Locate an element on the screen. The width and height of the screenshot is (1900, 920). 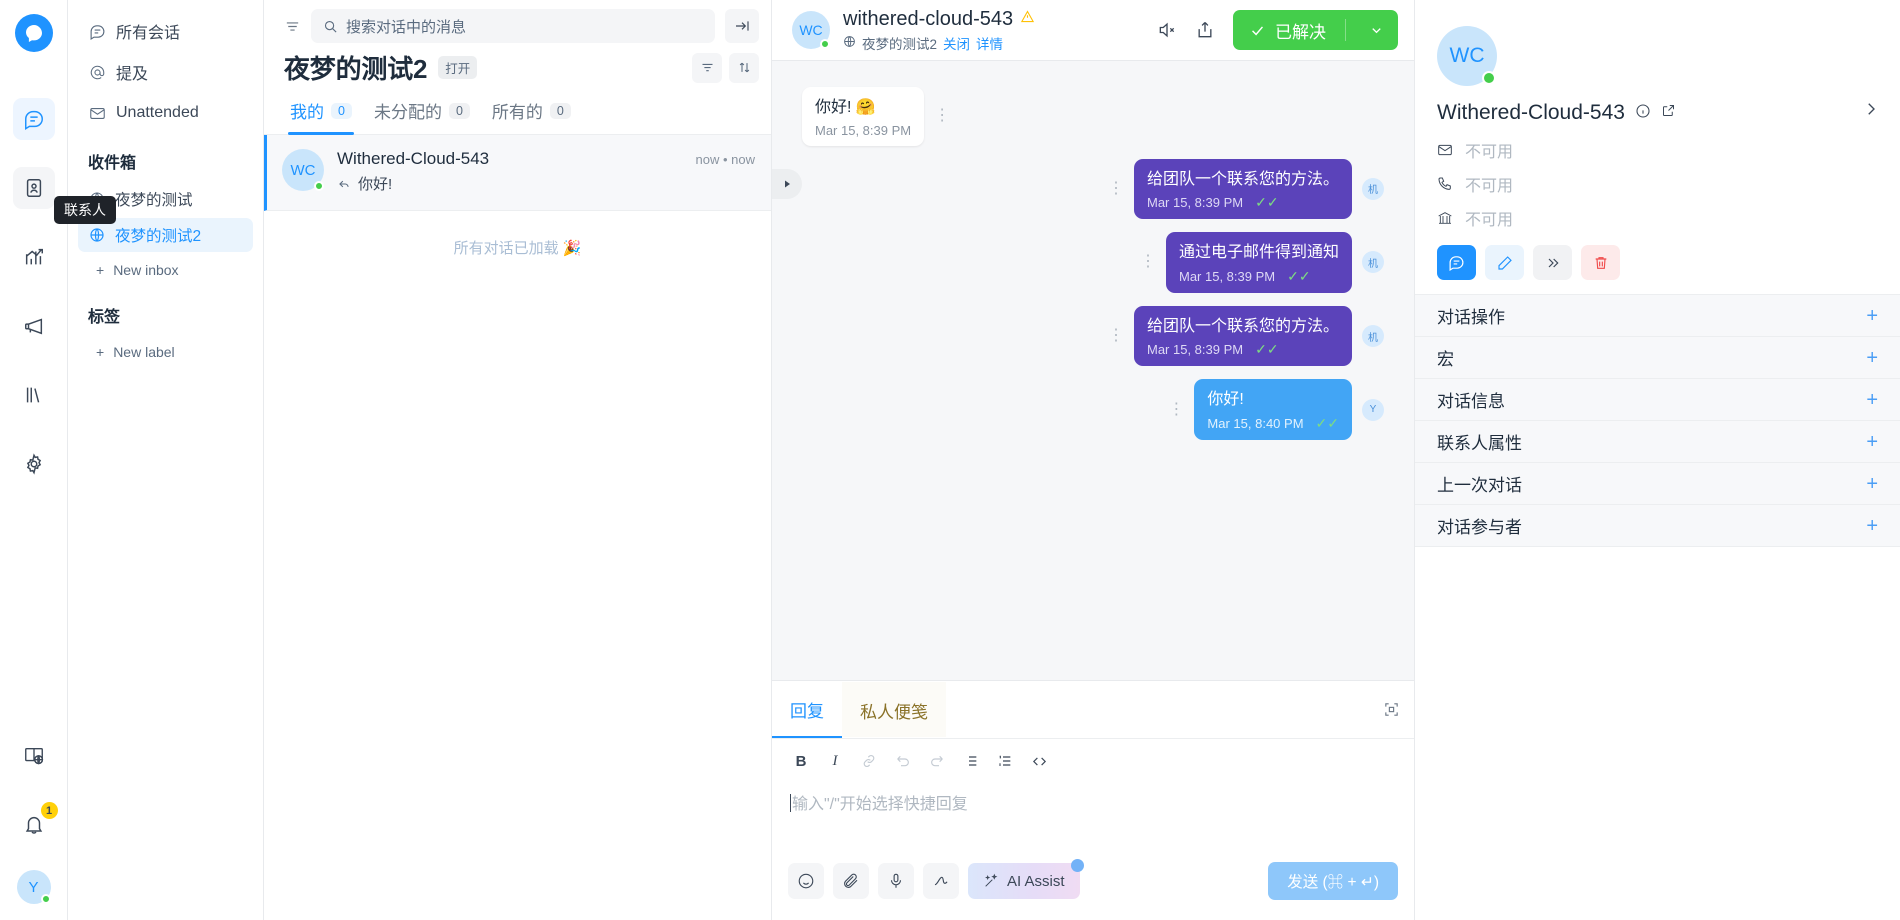
italic-icon: I is located at coordinates (835, 761).